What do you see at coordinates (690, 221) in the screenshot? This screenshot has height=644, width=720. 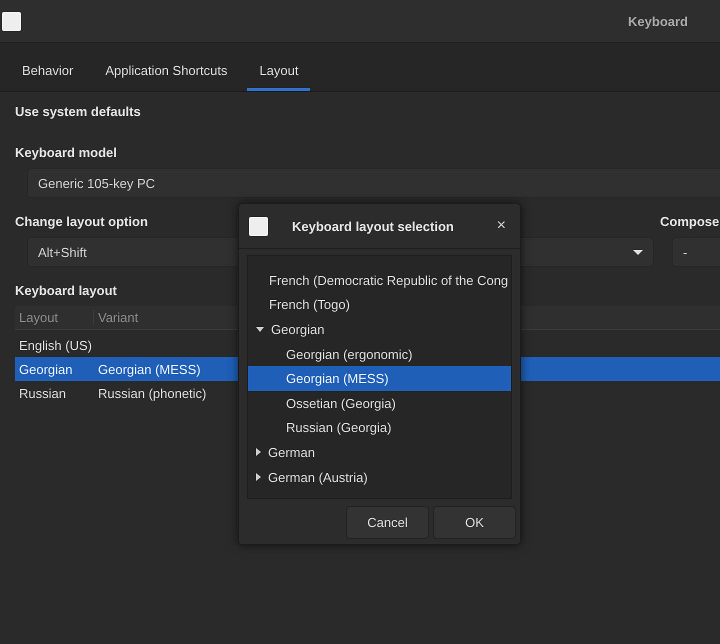 I see `field-label: Compose` at bounding box center [690, 221].